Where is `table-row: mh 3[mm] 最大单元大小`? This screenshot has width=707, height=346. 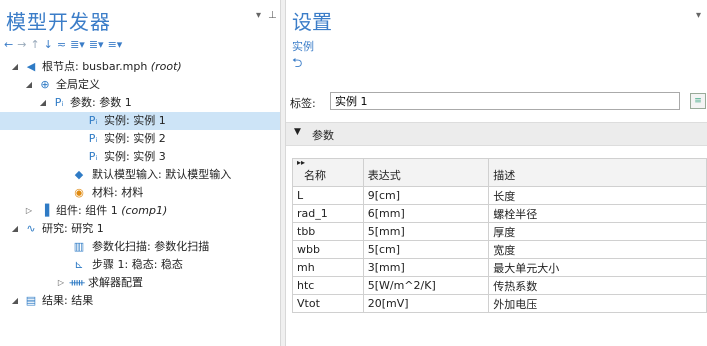
table-row: mh 3[mm] 最大单元大小 is located at coordinates (499, 267).